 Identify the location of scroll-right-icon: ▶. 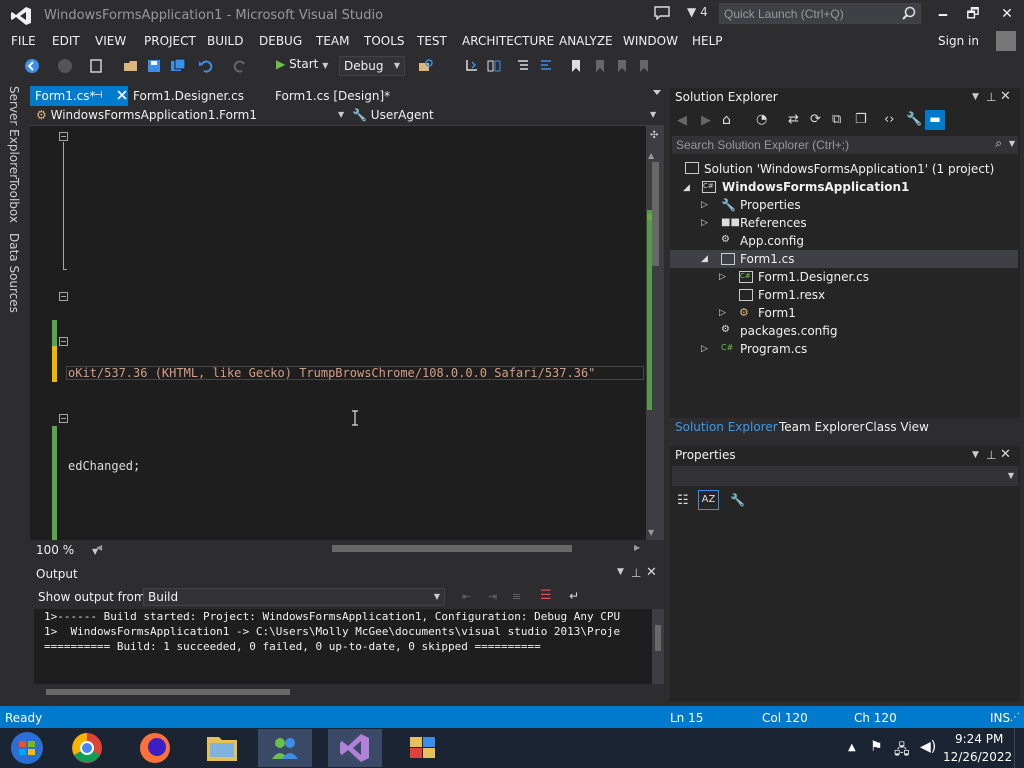
(637, 547).